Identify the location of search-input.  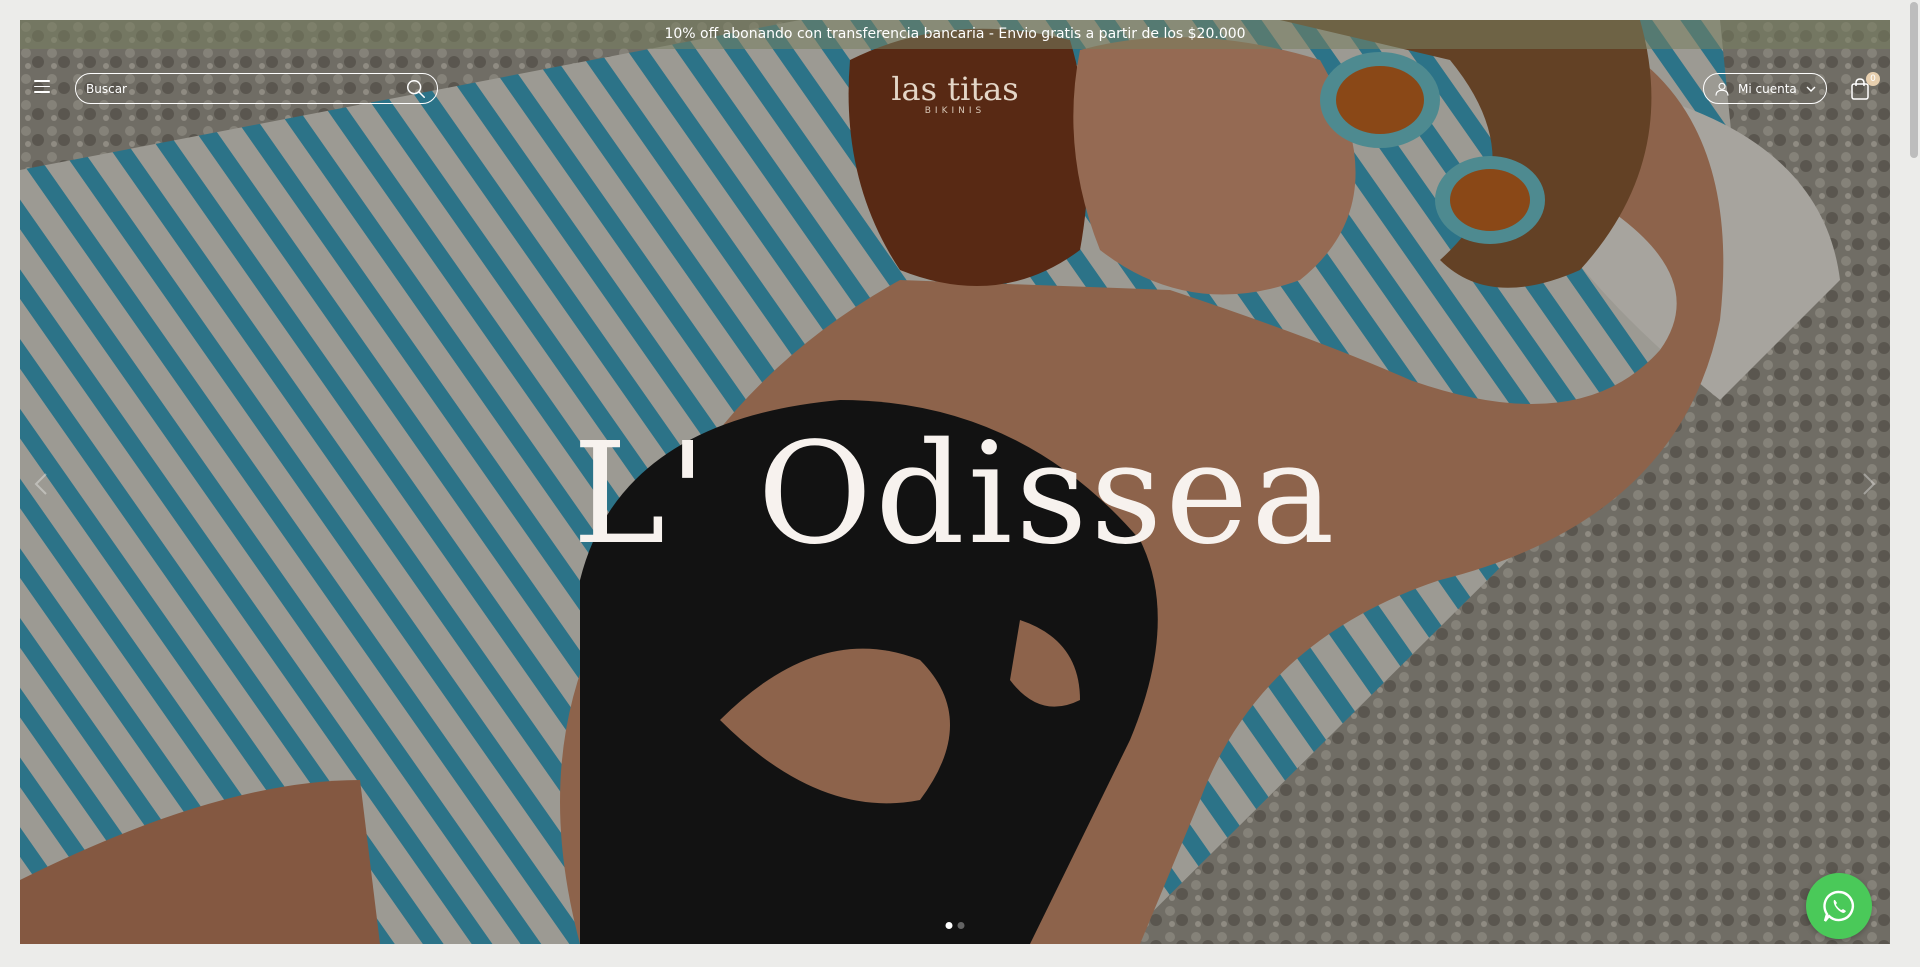
(245, 88).